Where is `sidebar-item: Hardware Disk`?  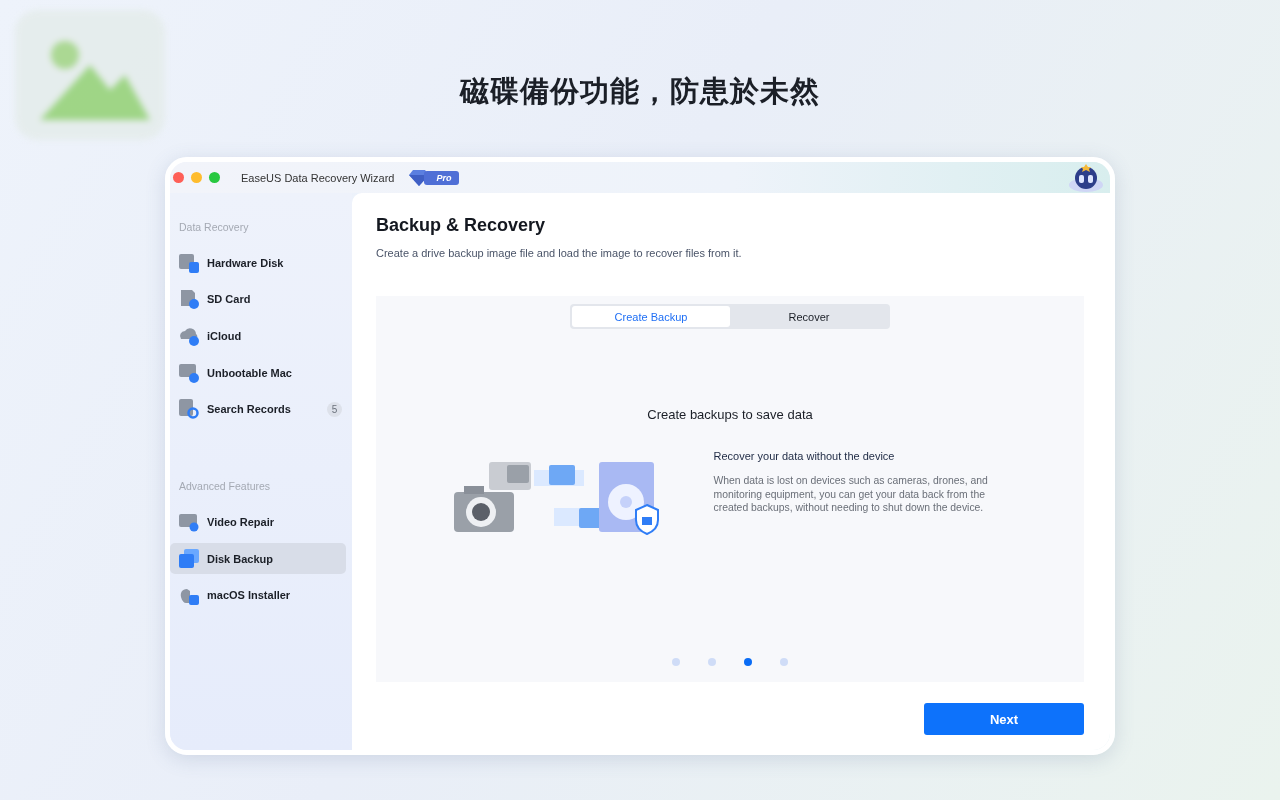
sidebar-item: Hardware Disk is located at coordinates (258, 262).